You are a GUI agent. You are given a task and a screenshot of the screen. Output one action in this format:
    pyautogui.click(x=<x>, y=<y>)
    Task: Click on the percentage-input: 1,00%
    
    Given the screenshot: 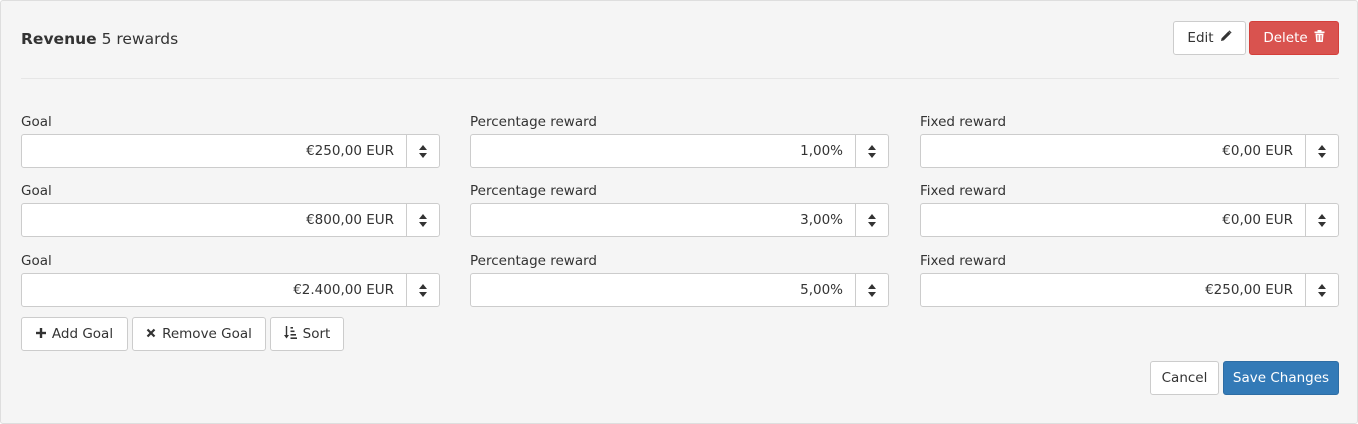 What is the action you would take?
    pyautogui.click(x=679, y=151)
    